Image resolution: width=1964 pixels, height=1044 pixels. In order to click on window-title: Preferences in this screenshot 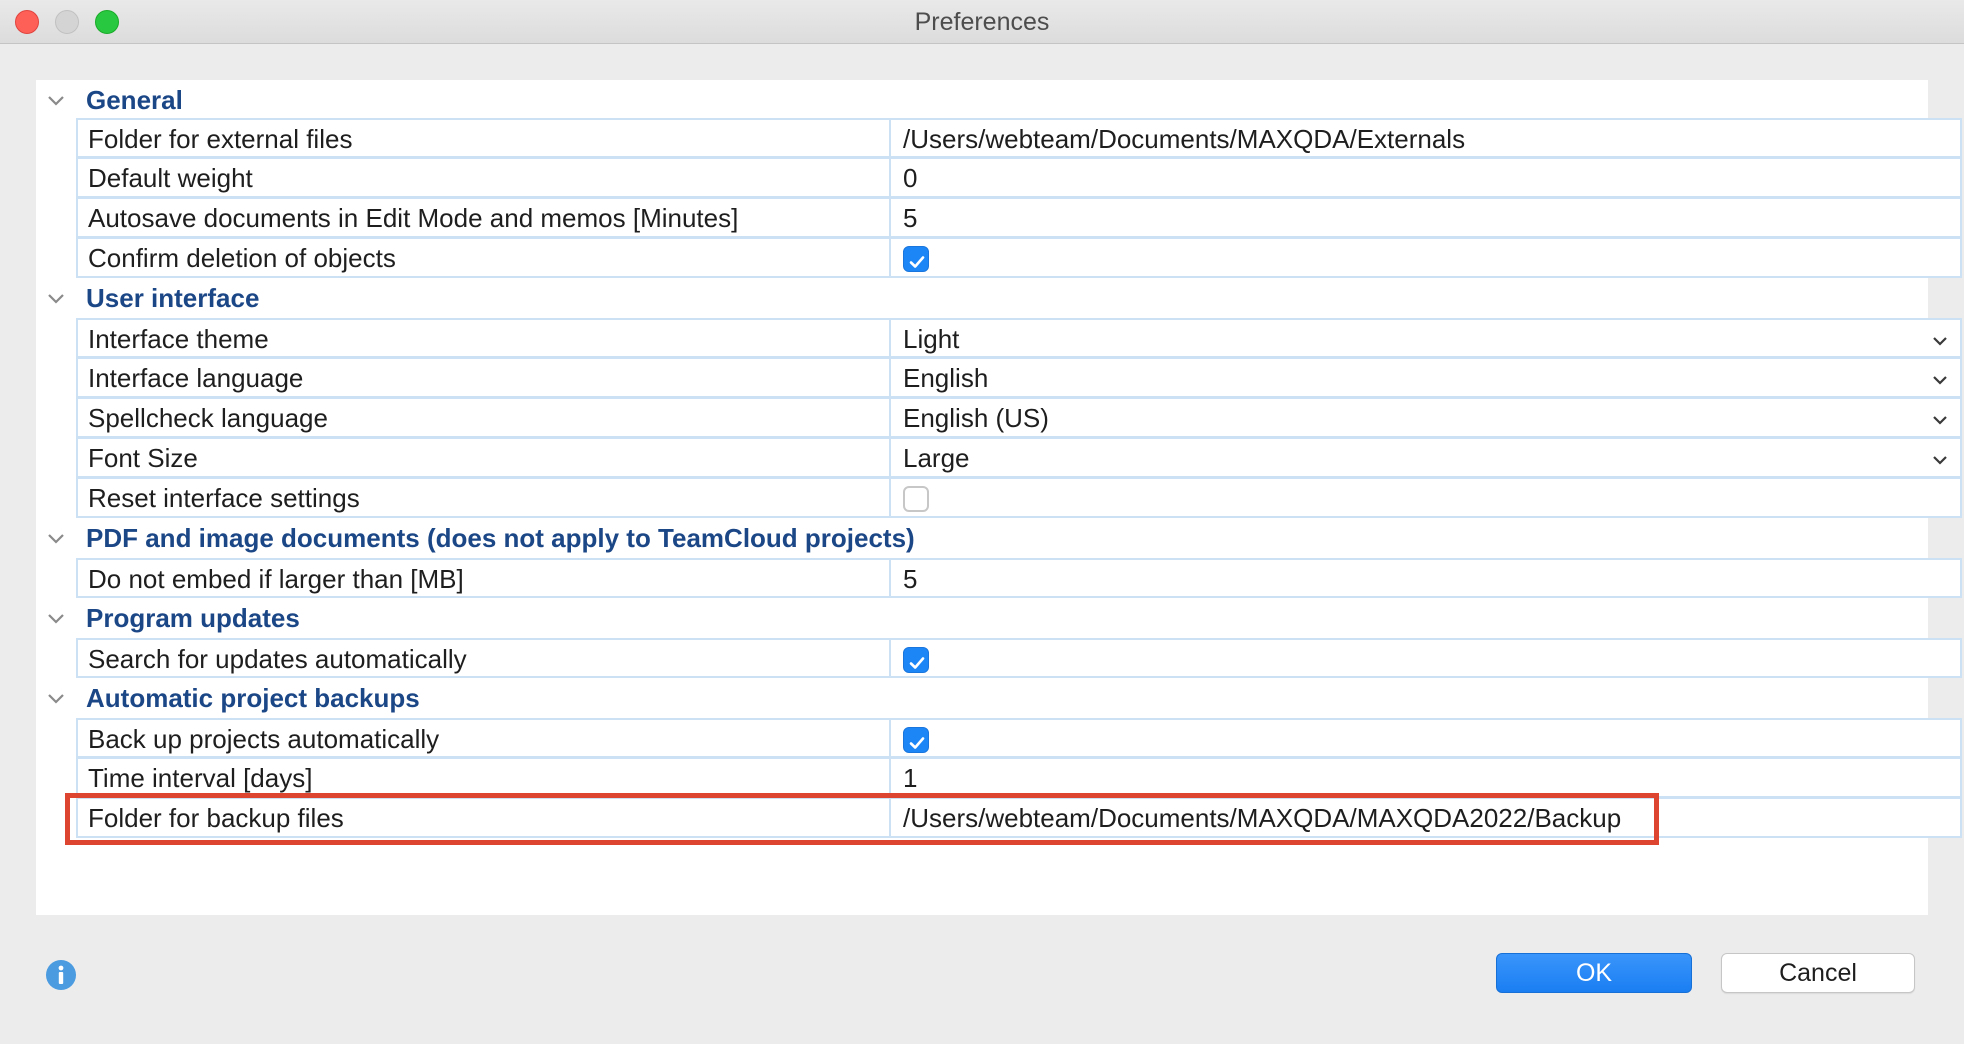, I will do `click(982, 22)`.